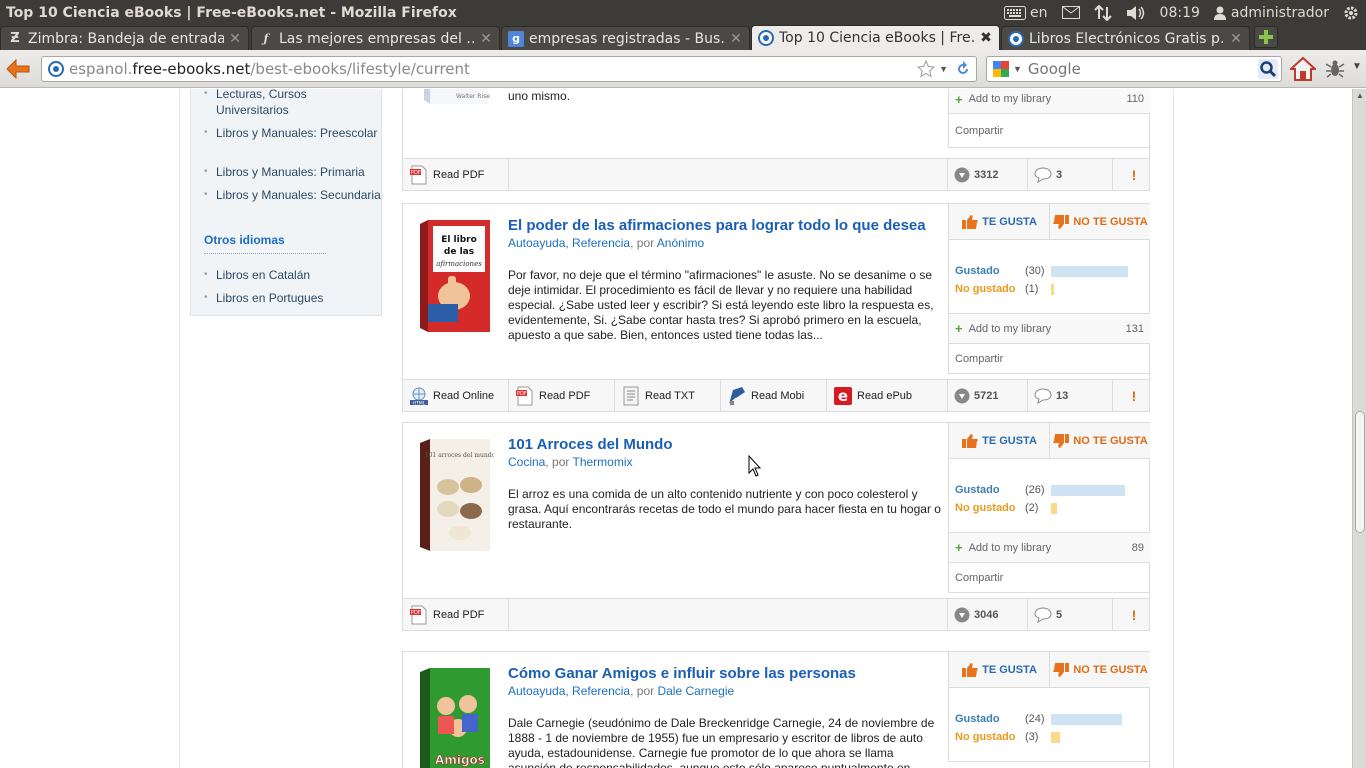  Describe the element at coordinates (56, 69) in the screenshot. I see `site-identity-icon` at that location.